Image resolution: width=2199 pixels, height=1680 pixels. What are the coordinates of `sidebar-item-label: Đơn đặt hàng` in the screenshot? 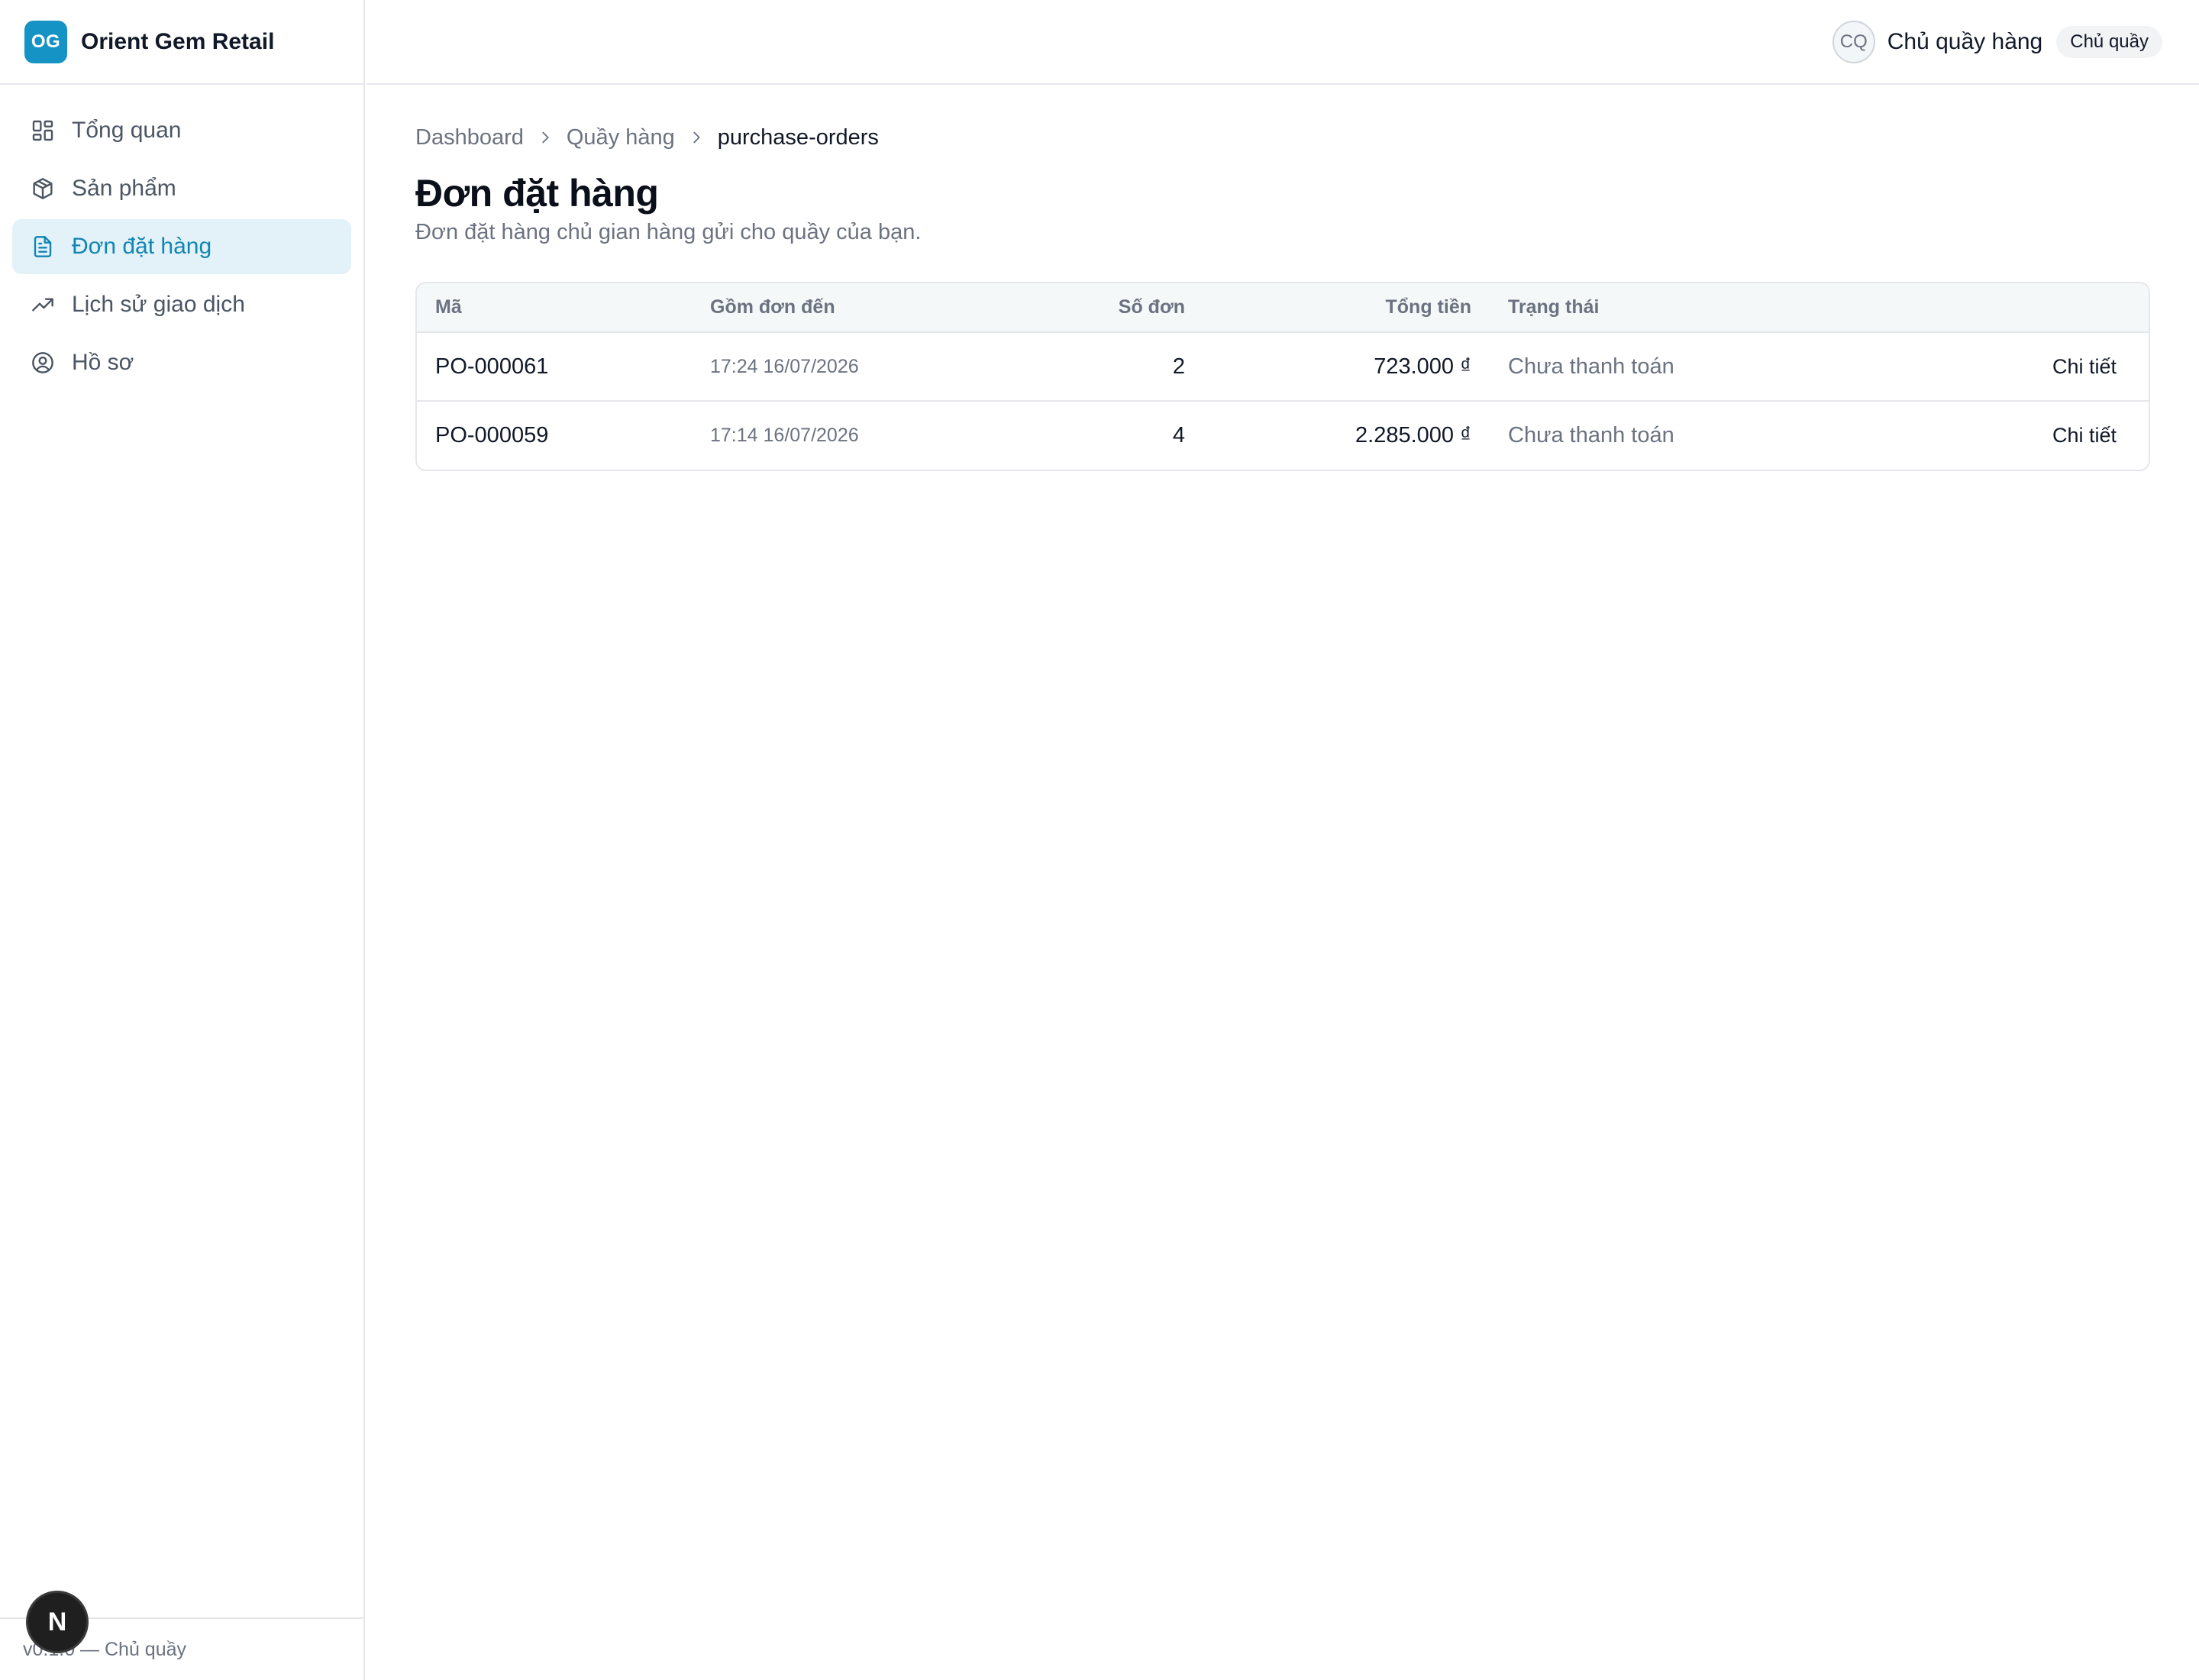 It's located at (142, 246).